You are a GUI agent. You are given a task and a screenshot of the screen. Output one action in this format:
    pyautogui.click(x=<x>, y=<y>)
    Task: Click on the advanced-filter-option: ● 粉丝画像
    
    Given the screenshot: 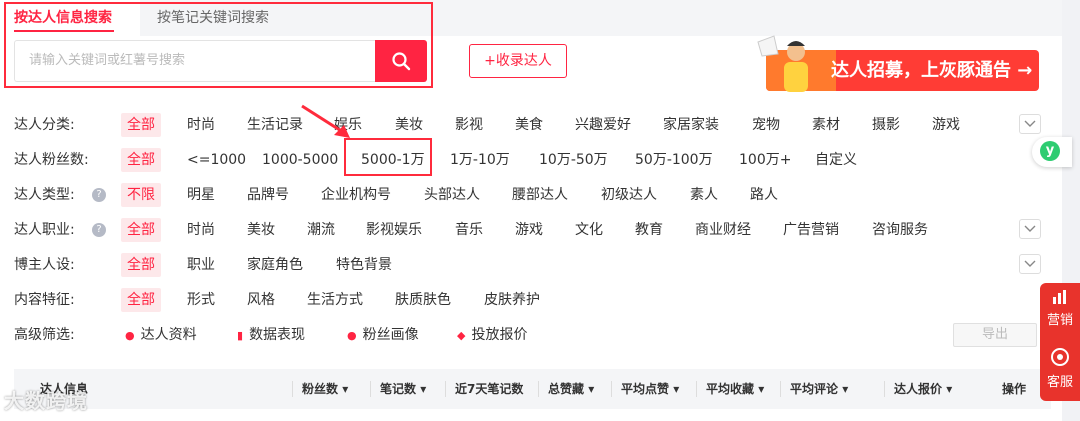 What is the action you would take?
    pyautogui.click(x=383, y=335)
    